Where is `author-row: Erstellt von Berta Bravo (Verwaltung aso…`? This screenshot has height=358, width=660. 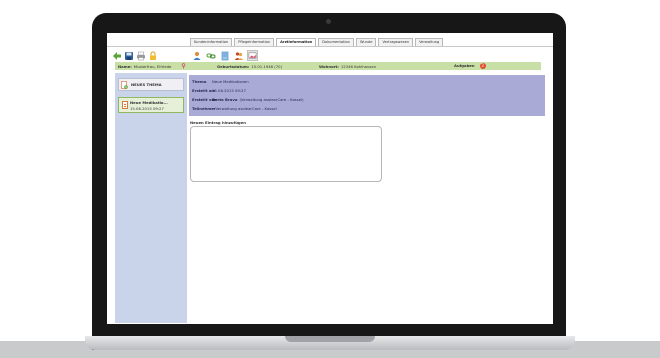
author-row: Erstellt von Berta Bravo (Verwaltung aso… is located at coordinates (248, 99).